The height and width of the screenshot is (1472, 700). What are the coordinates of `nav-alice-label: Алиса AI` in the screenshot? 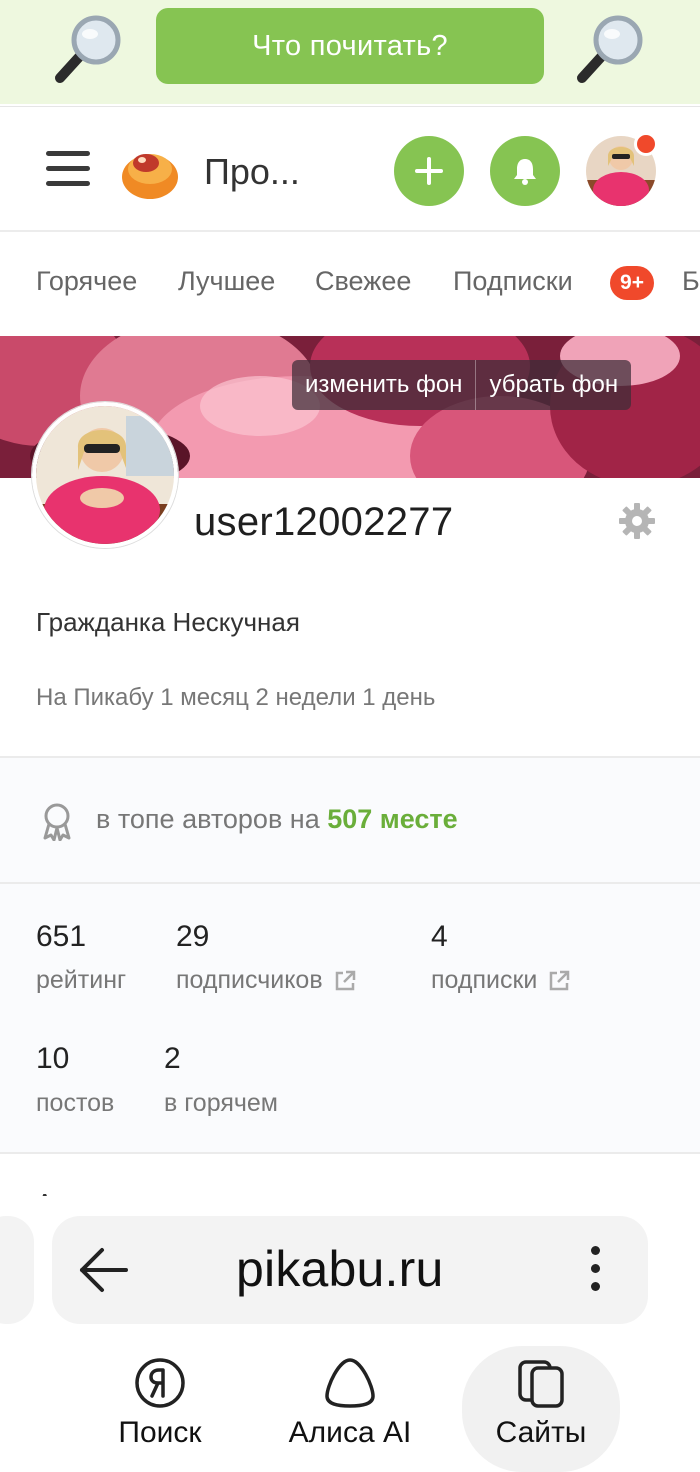 It's located at (350, 1432).